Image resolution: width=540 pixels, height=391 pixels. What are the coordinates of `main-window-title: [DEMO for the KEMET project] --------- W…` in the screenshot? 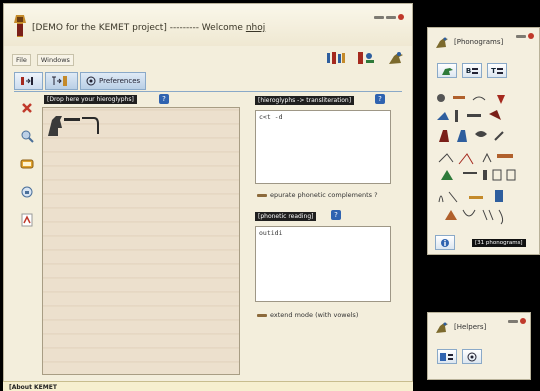 It's located at (148, 28).